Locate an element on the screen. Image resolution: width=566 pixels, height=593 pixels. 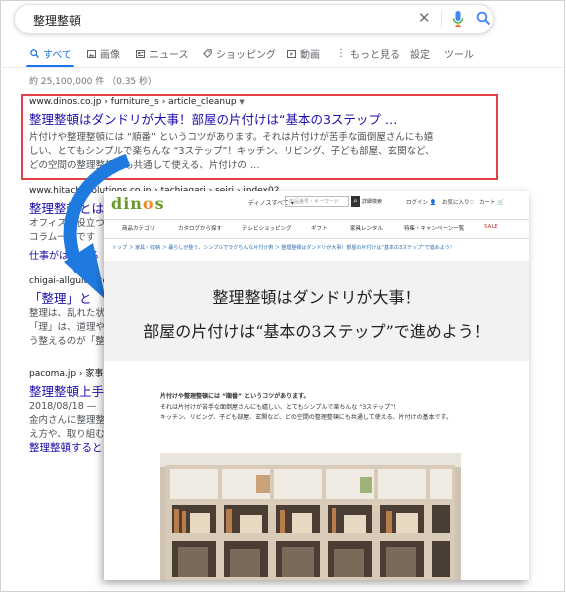
article-title-line1: 整理整頓はダンドリが大事！ is located at coordinates (316, 297).